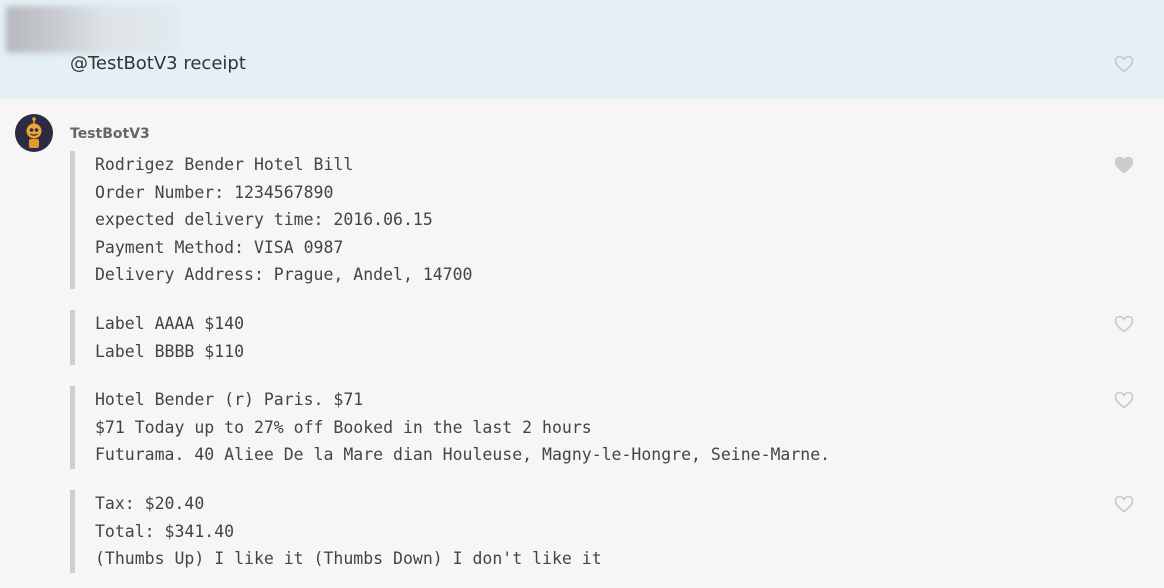  What do you see at coordinates (92, 29) in the screenshot?
I see `blurred-username` at bounding box center [92, 29].